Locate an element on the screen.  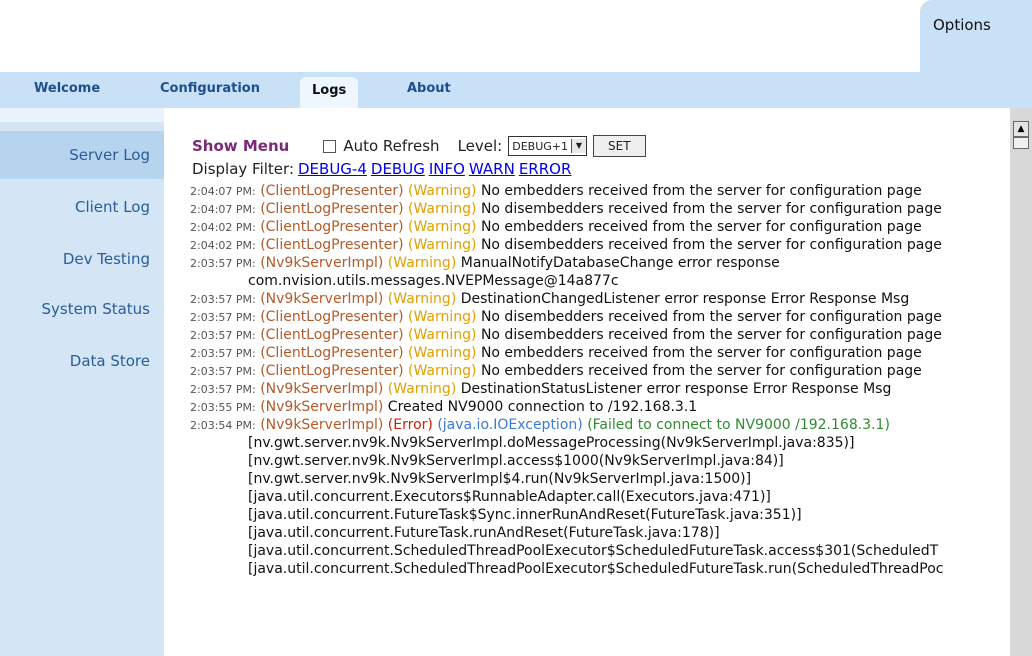
level-label: Level: is located at coordinates (480, 146).